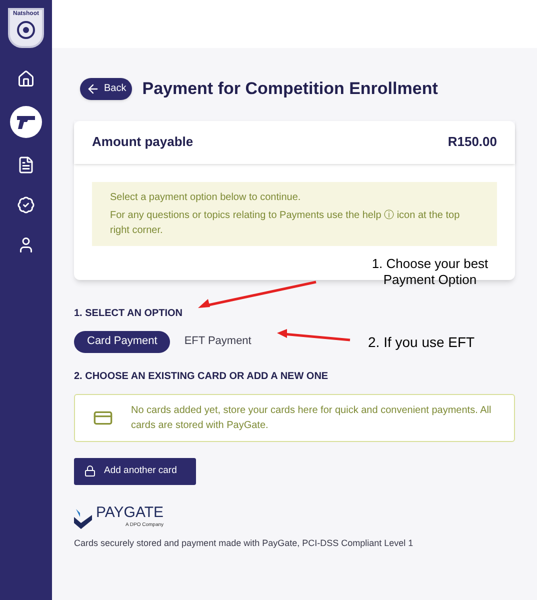  I want to click on document-icon, so click(26, 165).